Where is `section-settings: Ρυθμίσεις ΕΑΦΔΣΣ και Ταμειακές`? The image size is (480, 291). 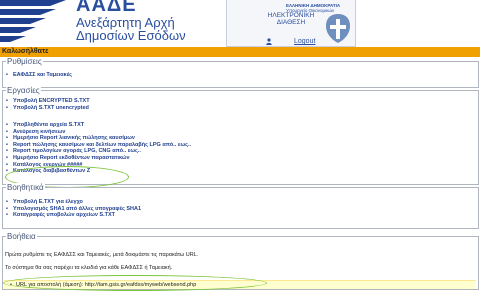
section-settings: Ρυθμίσεις ΕΑΦΔΣΣ και Ταμειακές is located at coordinates (240, 72).